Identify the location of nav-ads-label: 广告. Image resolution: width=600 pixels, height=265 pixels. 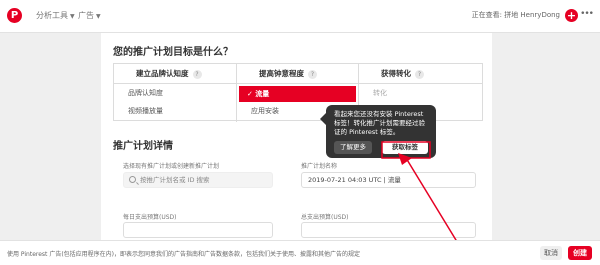
(86, 15).